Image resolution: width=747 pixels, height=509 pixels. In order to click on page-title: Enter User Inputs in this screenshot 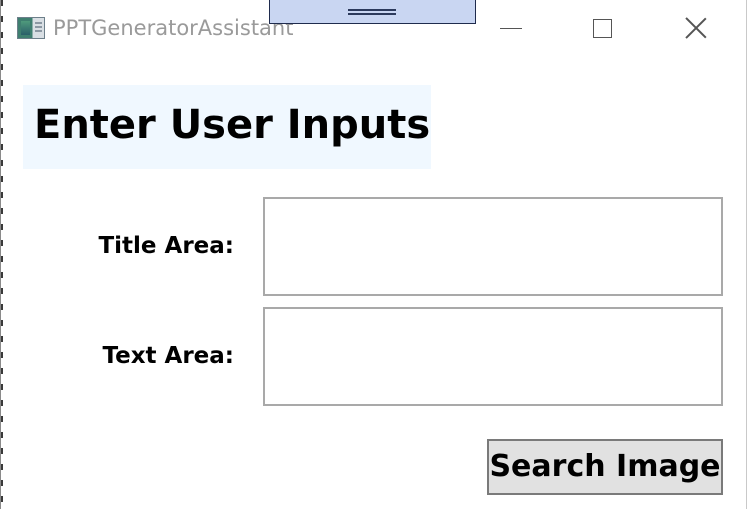, I will do `click(232, 125)`.